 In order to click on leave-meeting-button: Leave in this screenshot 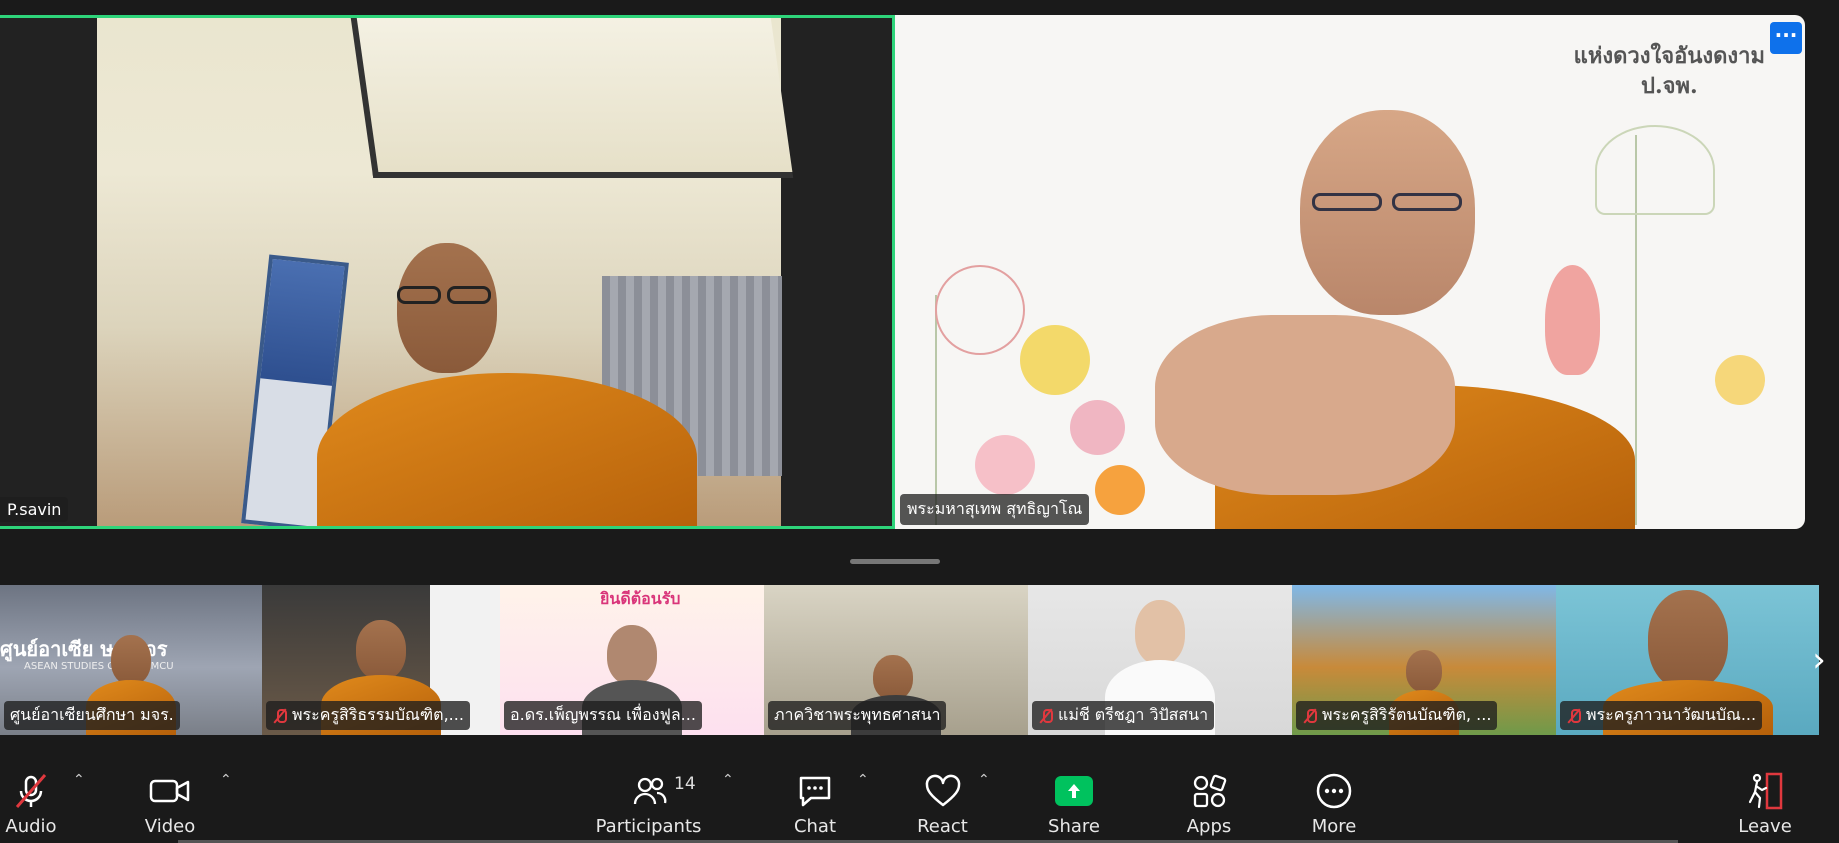, I will do `click(1765, 795)`.